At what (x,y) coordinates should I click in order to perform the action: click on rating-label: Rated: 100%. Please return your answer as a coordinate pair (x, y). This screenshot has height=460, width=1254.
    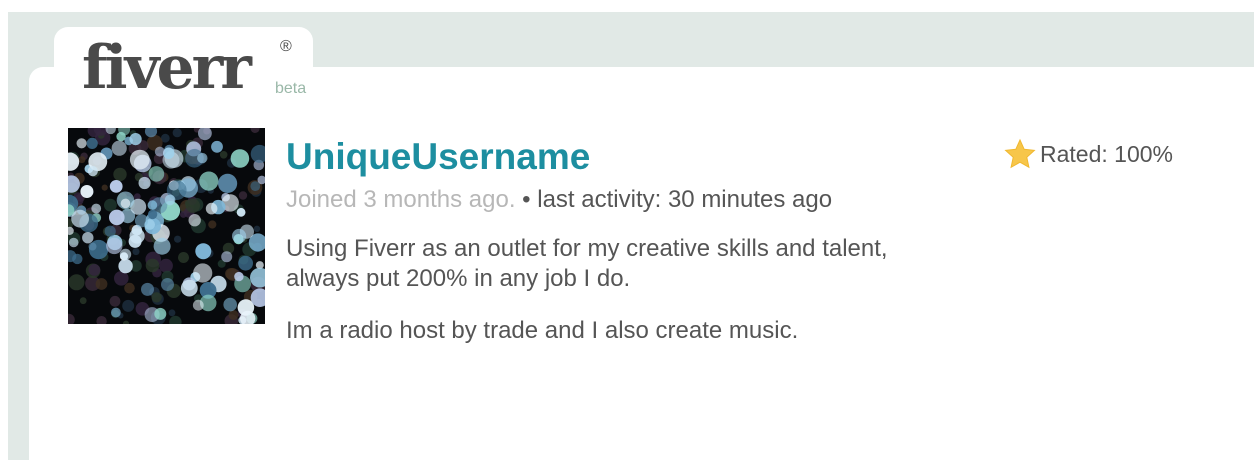
    Looking at the image, I should click on (1106, 153).